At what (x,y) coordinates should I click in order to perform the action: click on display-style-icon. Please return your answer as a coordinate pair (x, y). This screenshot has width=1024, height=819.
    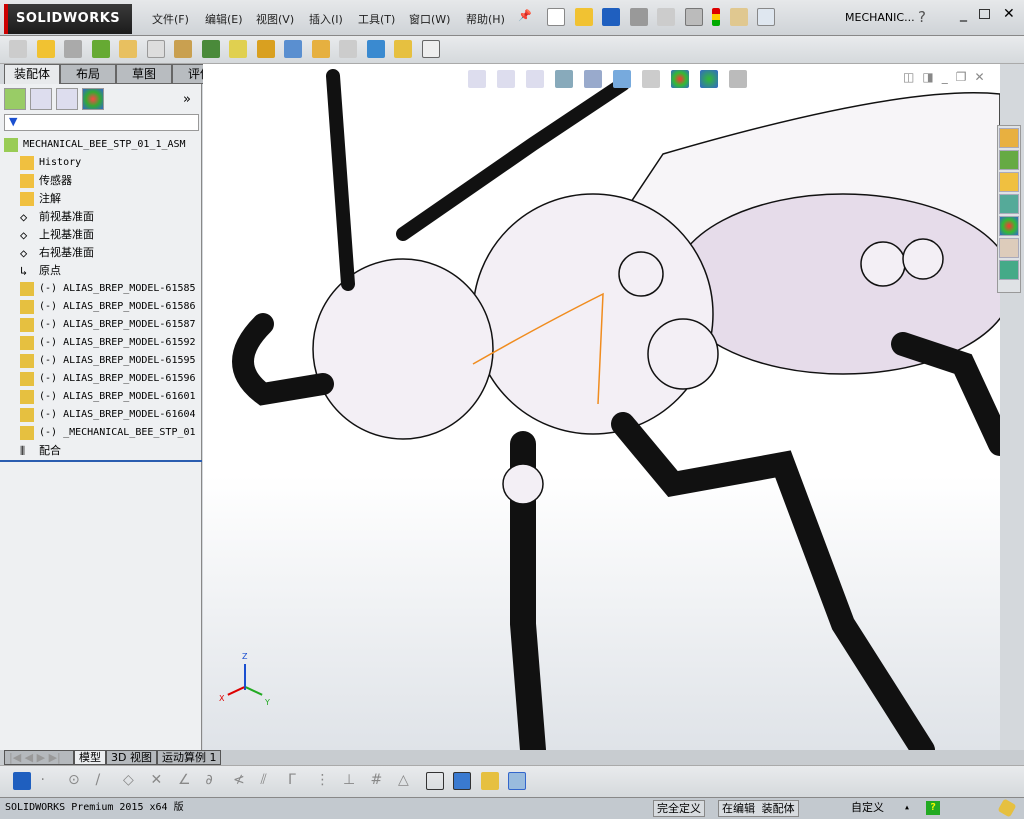
    Looking at the image, I should click on (622, 79).